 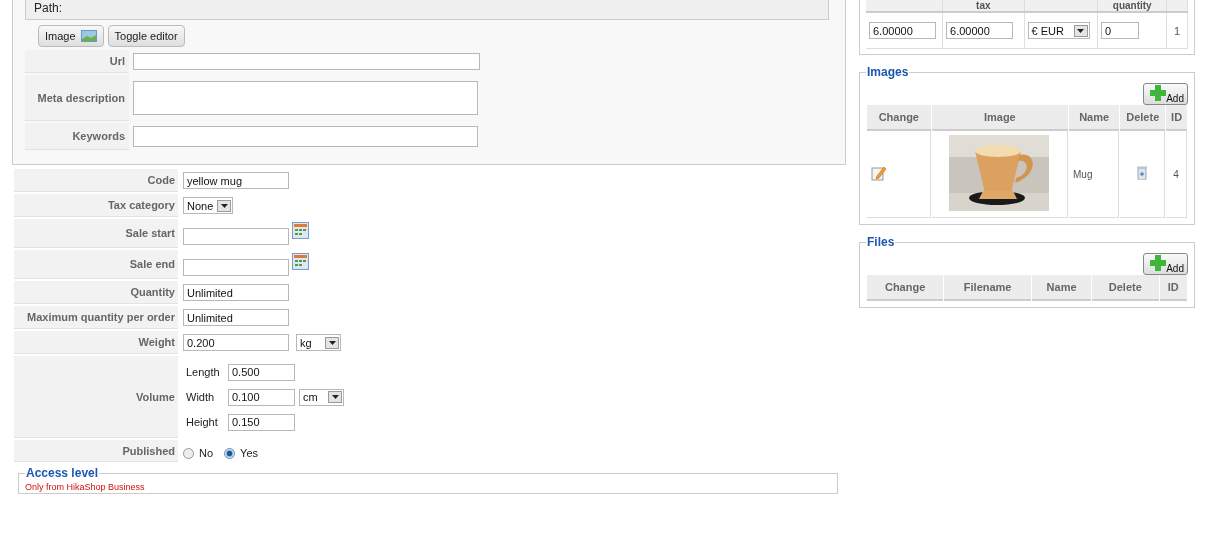 I want to click on table-cell: Mug, so click(x=1094, y=174).